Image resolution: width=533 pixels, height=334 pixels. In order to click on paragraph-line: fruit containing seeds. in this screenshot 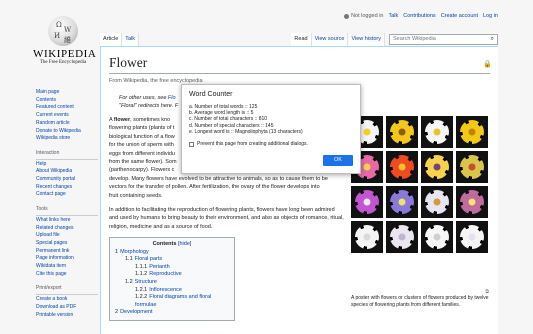, I will do `click(136, 195)`.